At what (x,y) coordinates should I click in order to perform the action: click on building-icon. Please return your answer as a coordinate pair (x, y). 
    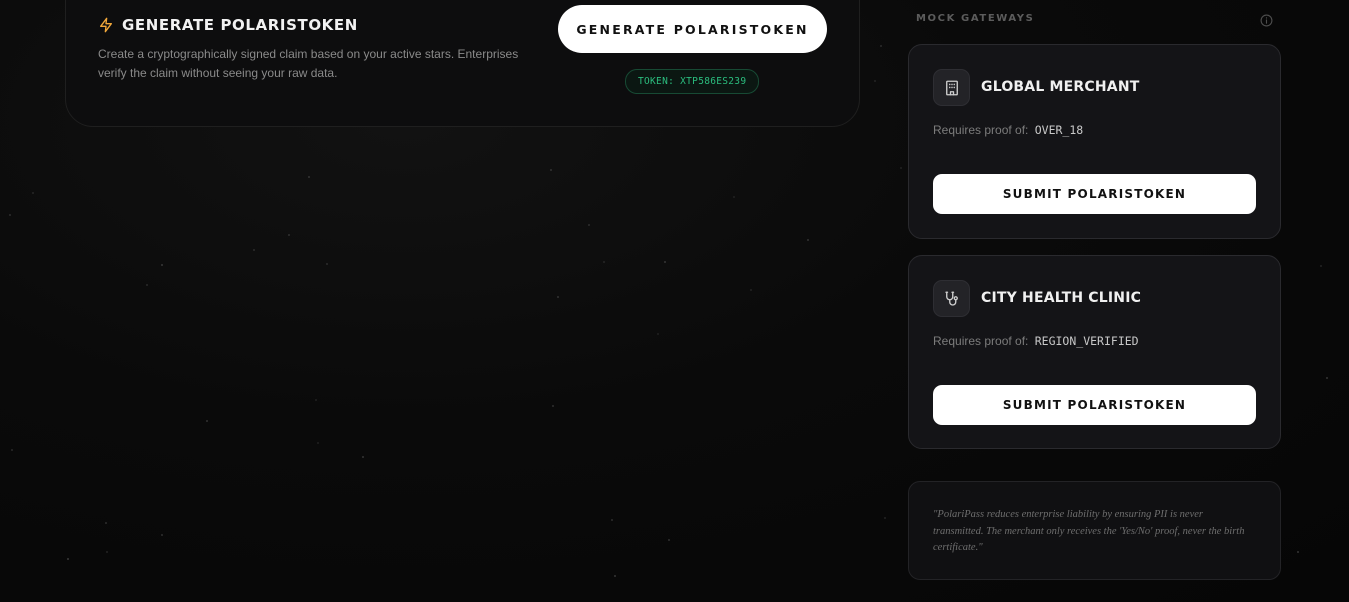
    Looking at the image, I should click on (951, 87).